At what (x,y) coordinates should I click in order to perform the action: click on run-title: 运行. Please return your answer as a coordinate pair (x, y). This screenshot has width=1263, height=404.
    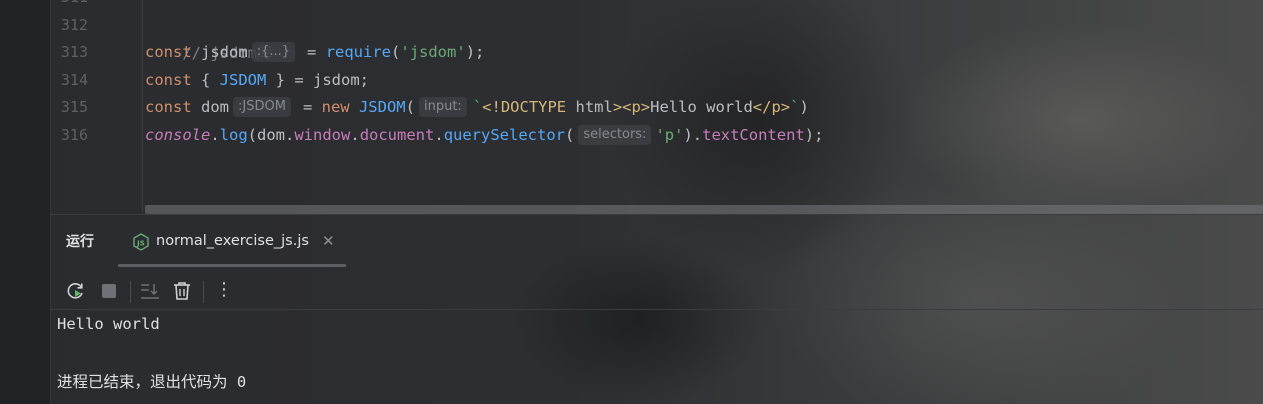
    Looking at the image, I should click on (80, 242).